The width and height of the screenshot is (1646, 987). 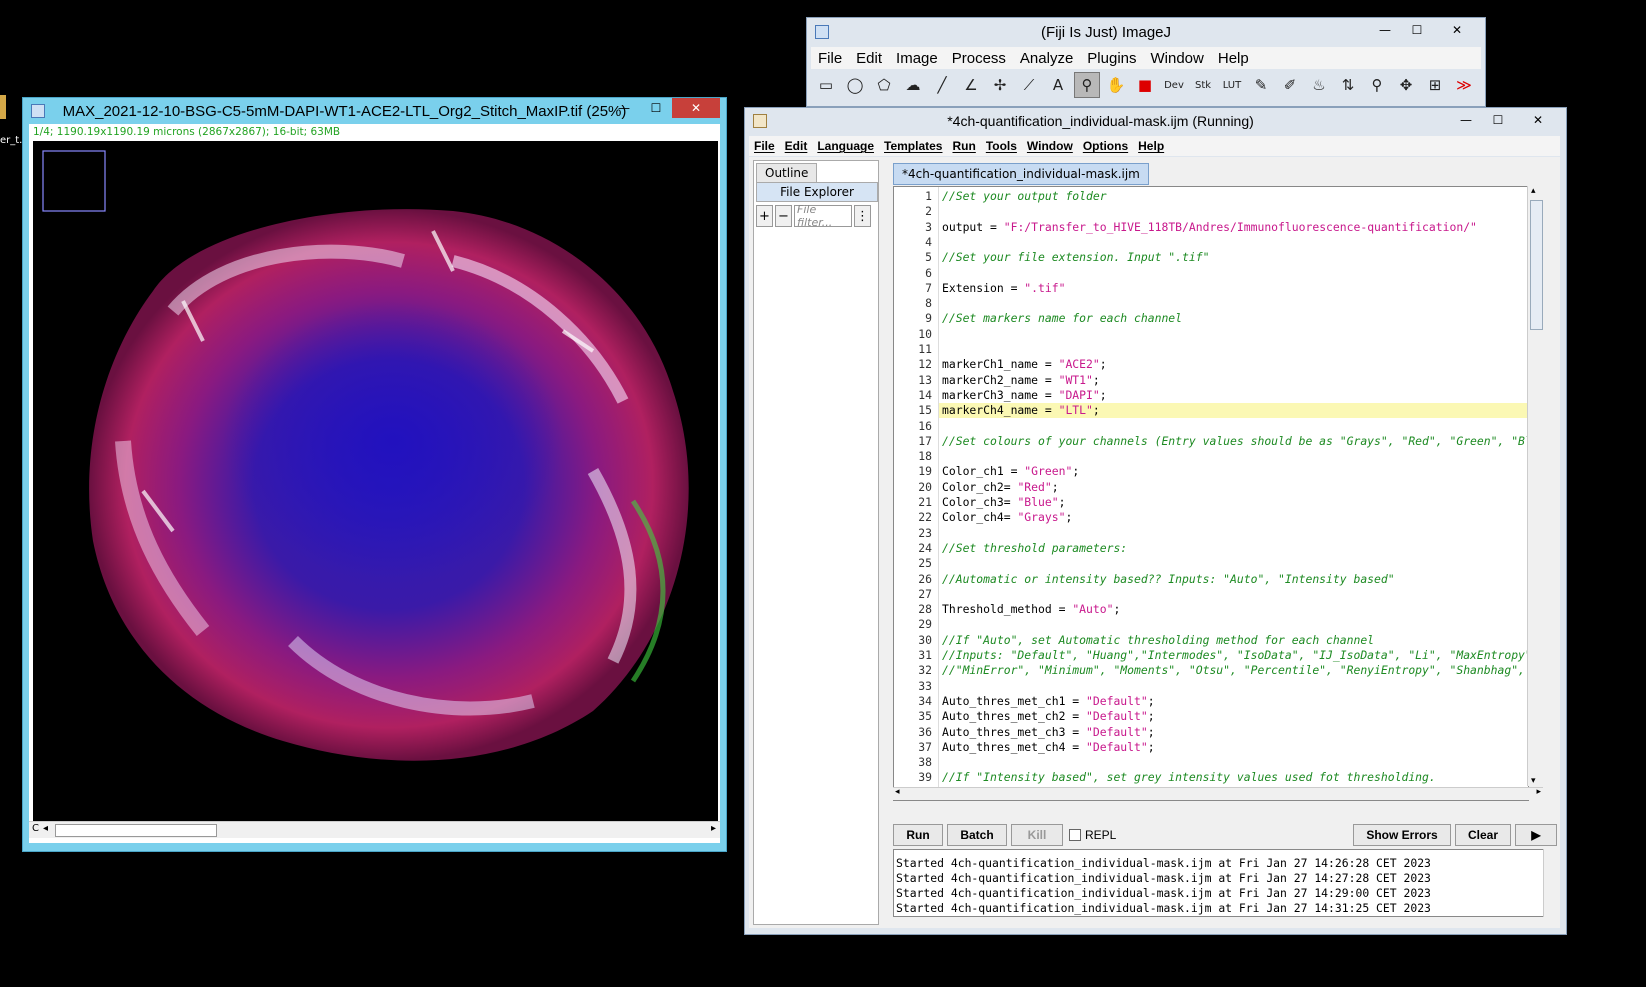 What do you see at coordinates (38, 111) in the screenshot?
I see `imagej-app-icon` at bounding box center [38, 111].